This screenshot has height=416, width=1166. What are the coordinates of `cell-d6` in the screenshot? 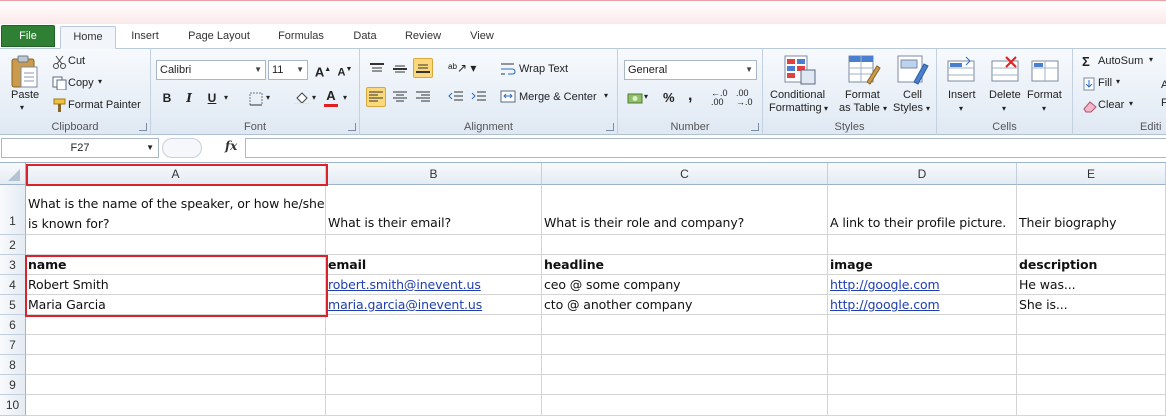 It's located at (922, 325).